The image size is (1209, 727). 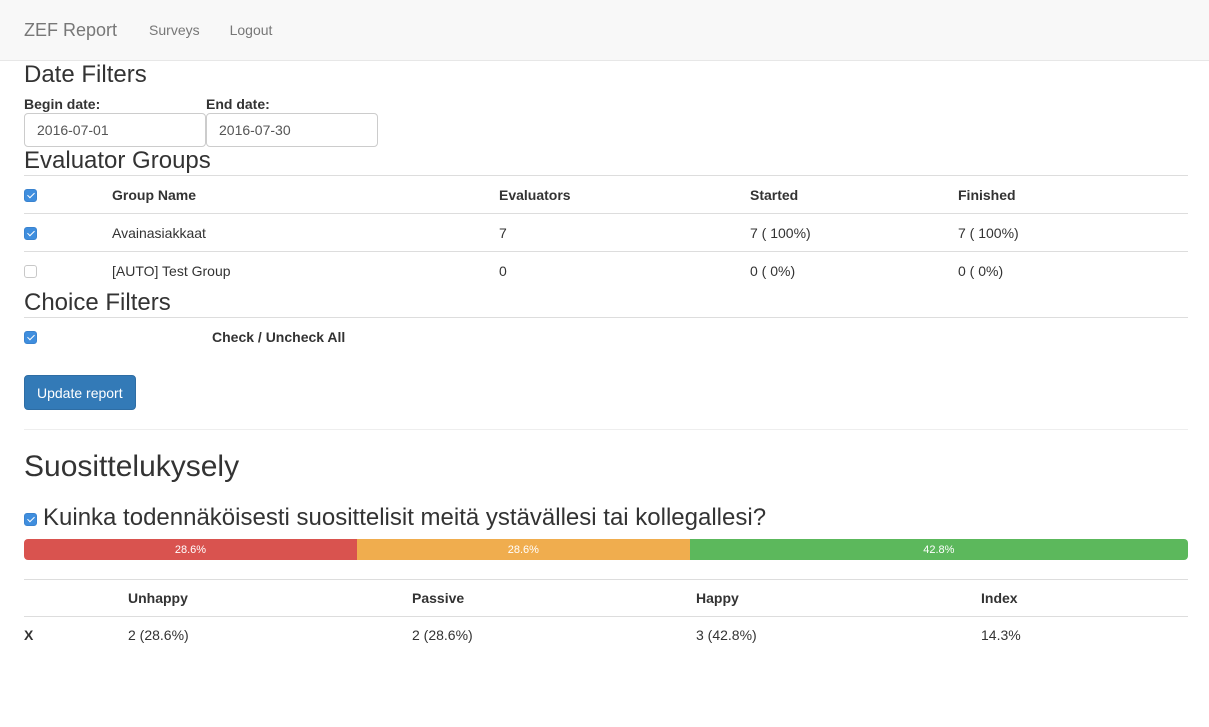 What do you see at coordinates (292, 130) in the screenshot?
I see `end-date-input` at bounding box center [292, 130].